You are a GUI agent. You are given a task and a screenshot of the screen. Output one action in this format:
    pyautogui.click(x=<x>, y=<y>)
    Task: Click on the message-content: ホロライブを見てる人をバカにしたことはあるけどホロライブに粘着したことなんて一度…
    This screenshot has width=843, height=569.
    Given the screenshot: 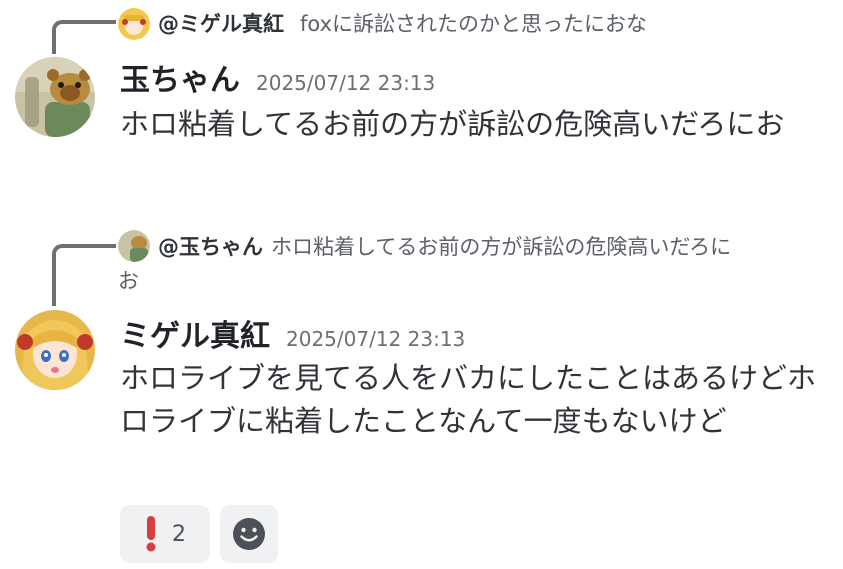 What is the action you would take?
    pyautogui.click(x=468, y=399)
    